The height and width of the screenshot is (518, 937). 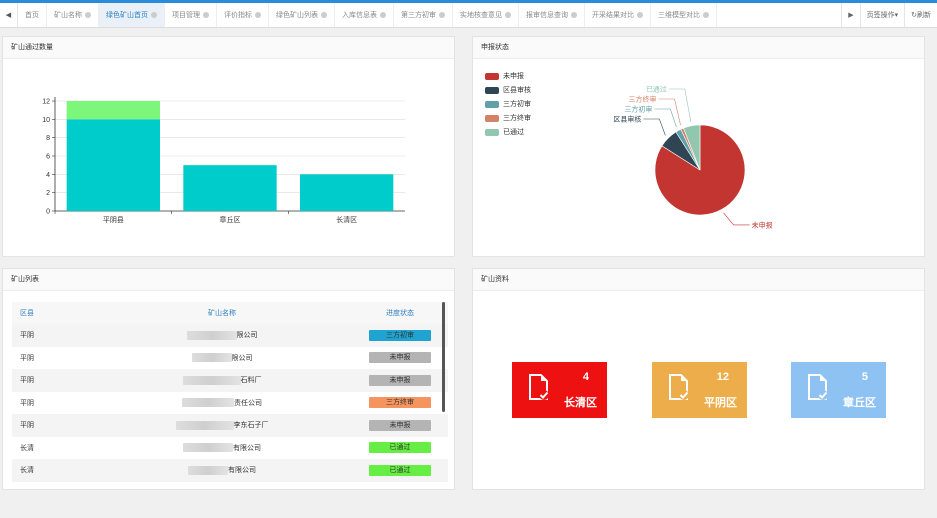 I want to click on table-scrollbar, so click(x=443, y=357).